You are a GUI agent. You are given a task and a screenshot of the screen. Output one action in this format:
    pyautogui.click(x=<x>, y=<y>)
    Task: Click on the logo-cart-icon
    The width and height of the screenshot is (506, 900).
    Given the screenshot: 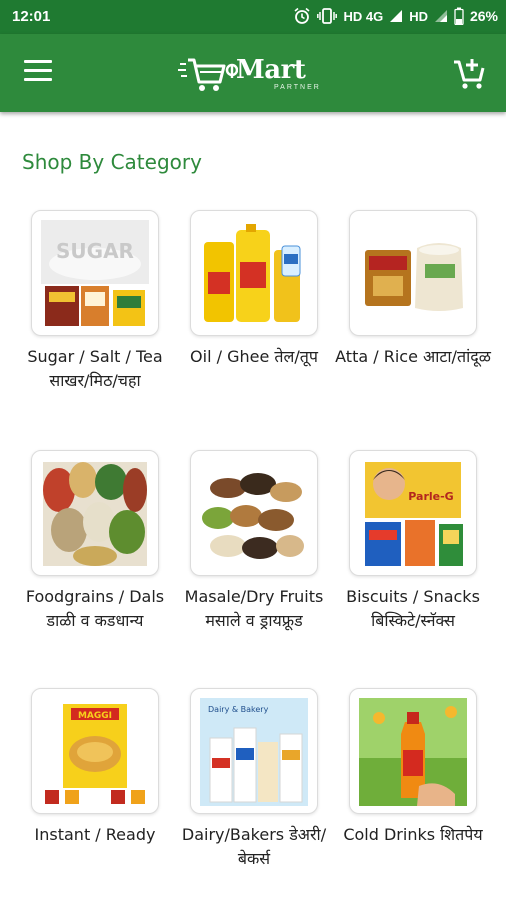 What is the action you would take?
    pyautogui.click(x=208, y=74)
    